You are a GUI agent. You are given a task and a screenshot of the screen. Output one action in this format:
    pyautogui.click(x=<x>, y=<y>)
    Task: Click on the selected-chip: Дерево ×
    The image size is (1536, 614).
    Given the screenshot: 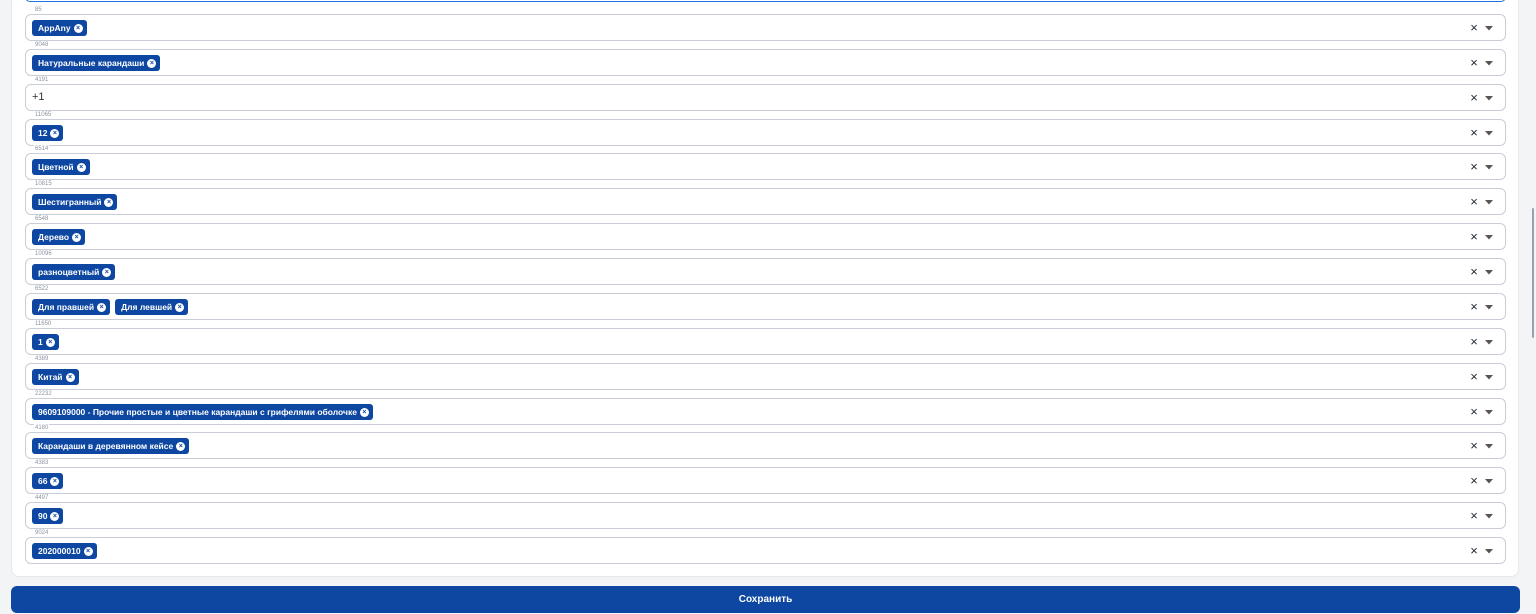 What is the action you would take?
    pyautogui.click(x=59, y=237)
    